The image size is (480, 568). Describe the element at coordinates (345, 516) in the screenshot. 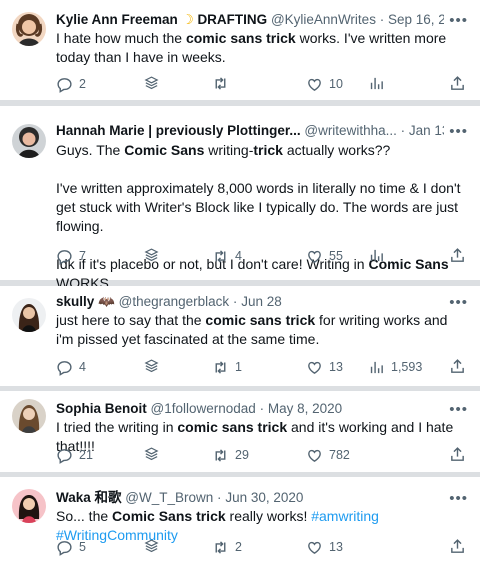

I see `hashtag-link: #amwriting` at that location.